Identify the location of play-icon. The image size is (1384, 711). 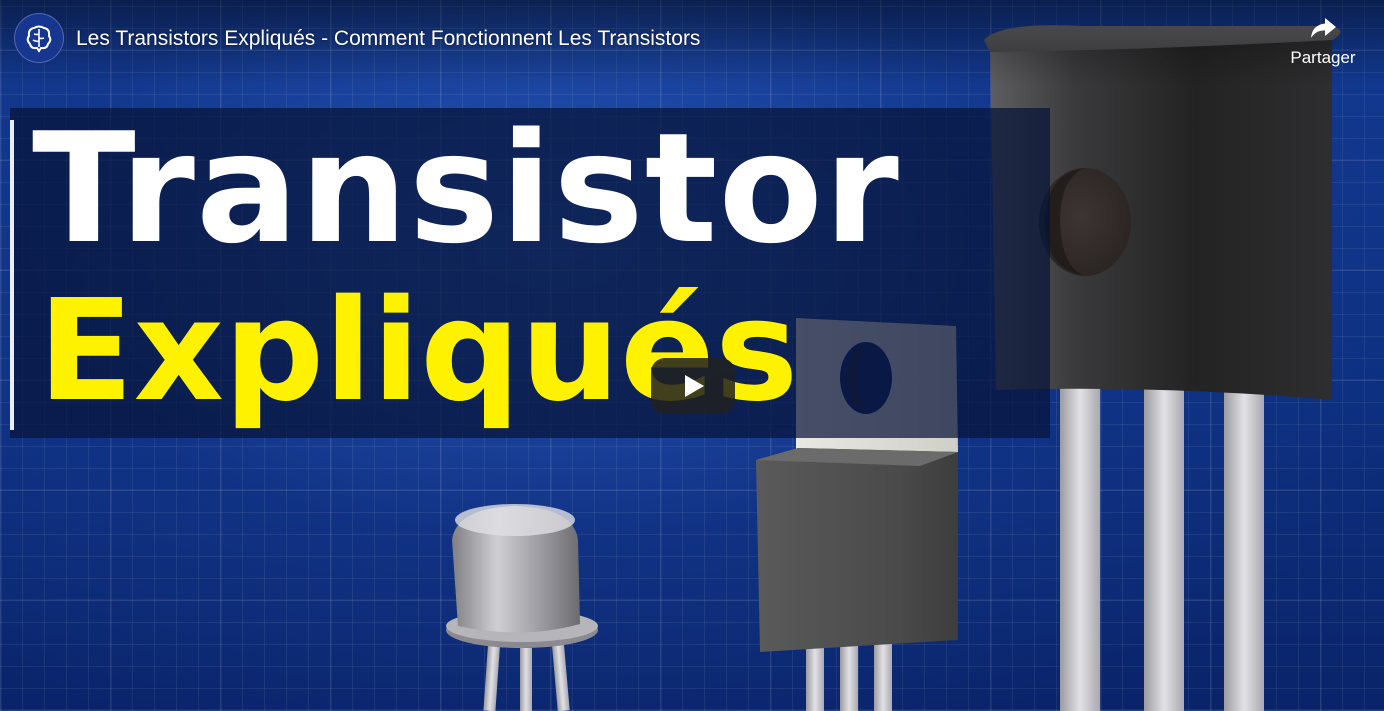
(694, 386).